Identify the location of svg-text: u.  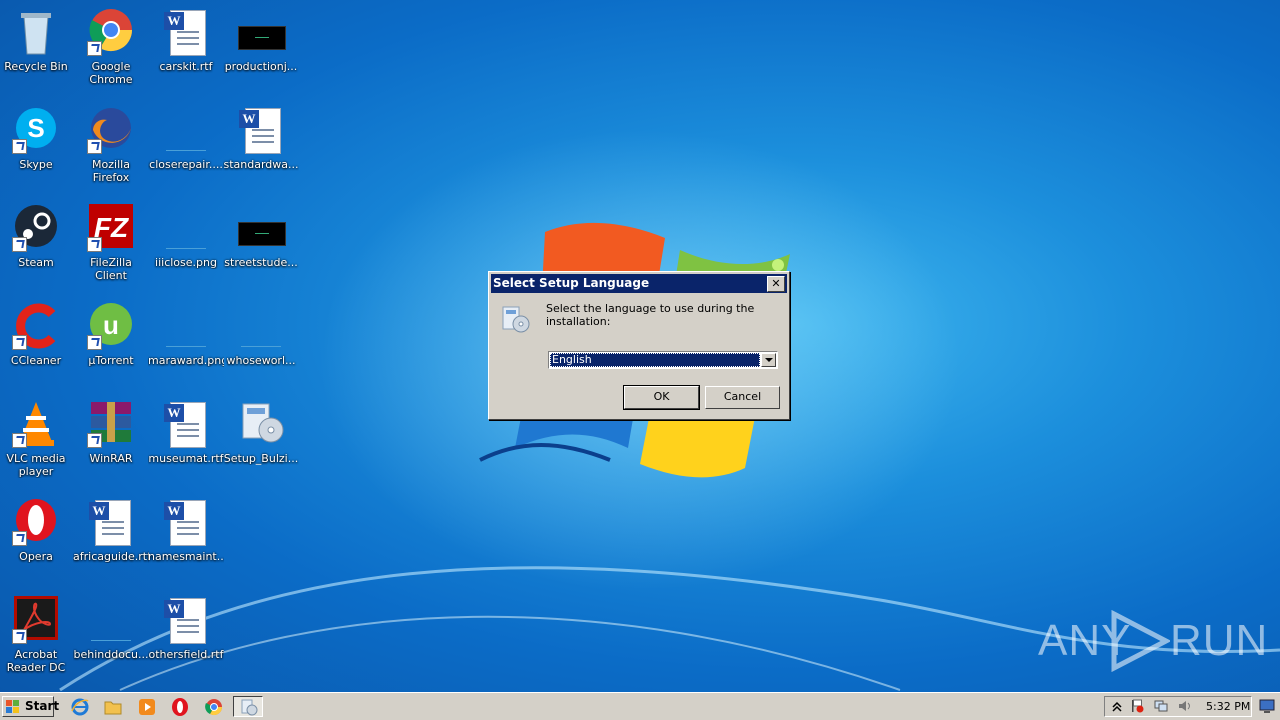
(111, 325).